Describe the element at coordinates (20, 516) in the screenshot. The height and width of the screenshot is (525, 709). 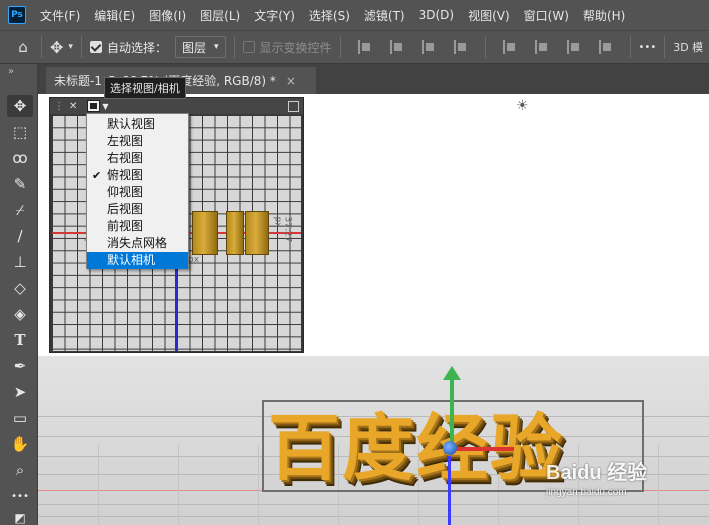
I see `color-swatch-icon: ◩` at that location.